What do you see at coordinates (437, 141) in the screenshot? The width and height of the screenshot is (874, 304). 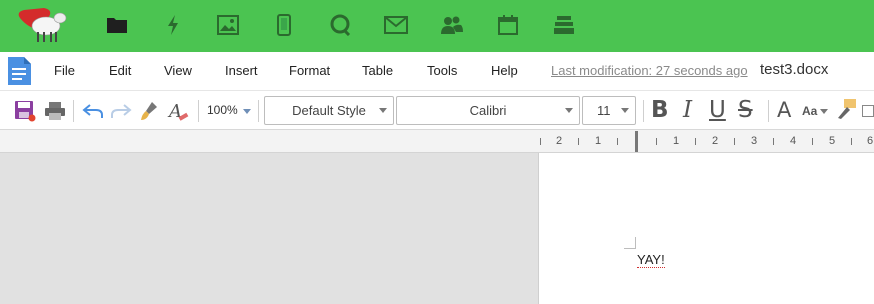 I see `ruler: 2 1 1 2 3 4 5 6` at bounding box center [437, 141].